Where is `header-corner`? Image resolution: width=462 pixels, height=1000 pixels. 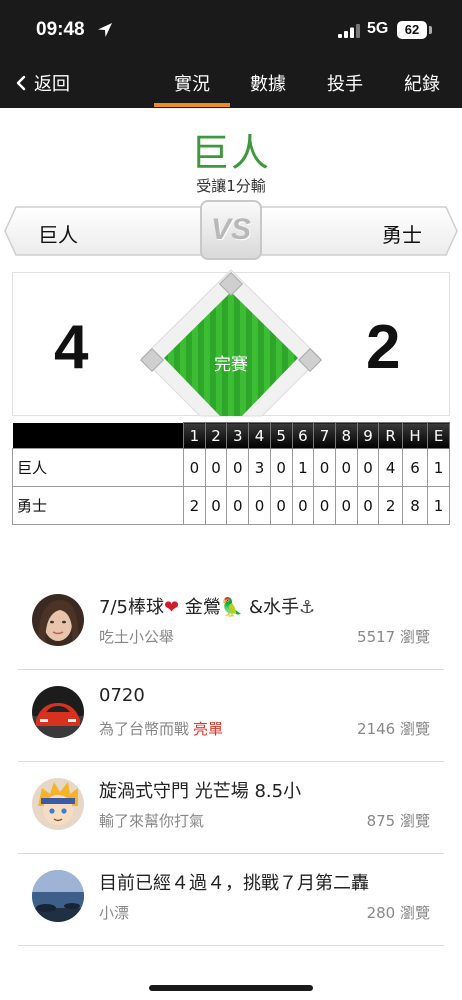
header-corner is located at coordinates (98, 435).